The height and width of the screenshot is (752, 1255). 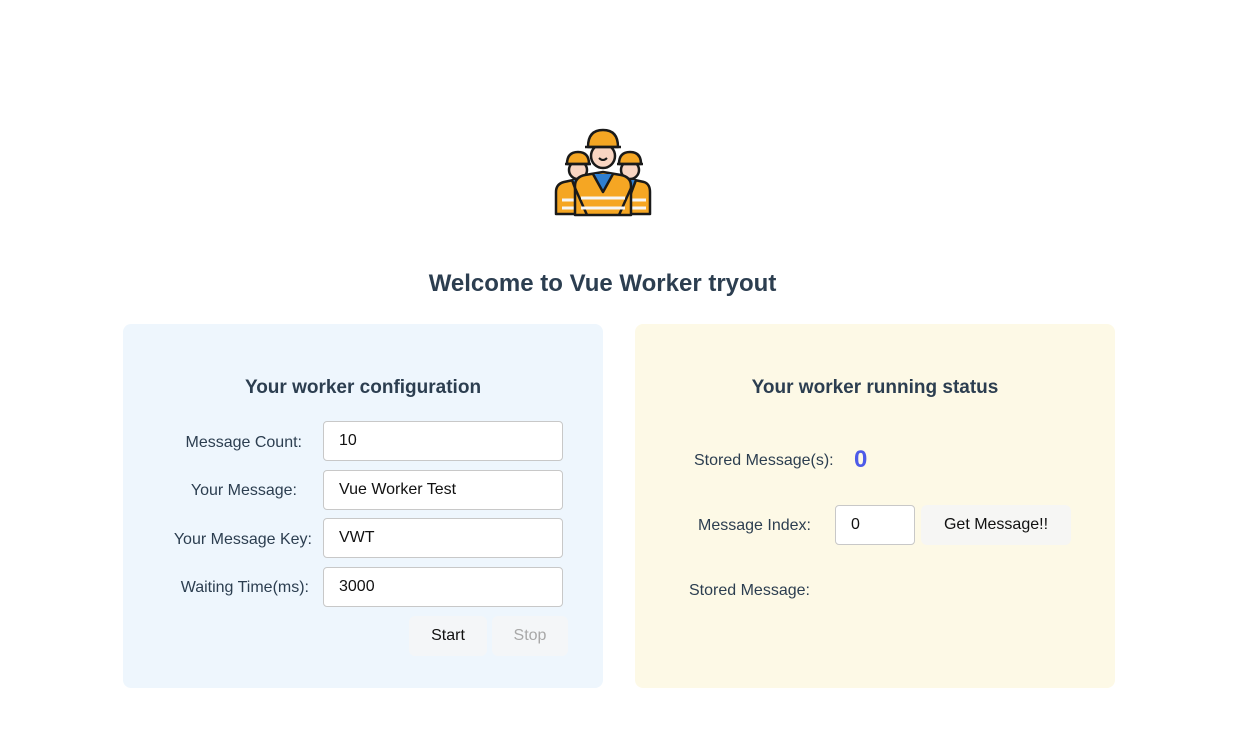 What do you see at coordinates (764, 460) in the screenshot?
I see `stored-messages-label: Stored Message(s):` at bounding box center [764, 460].